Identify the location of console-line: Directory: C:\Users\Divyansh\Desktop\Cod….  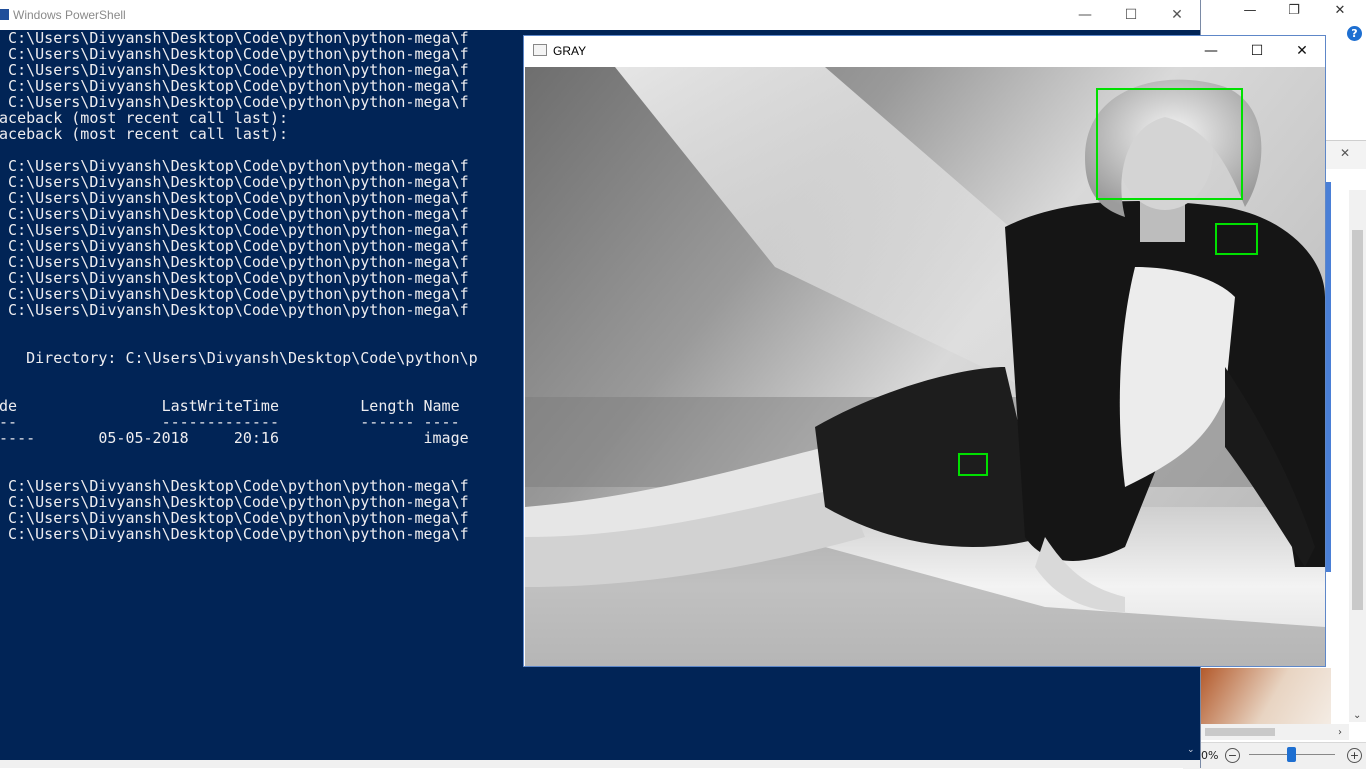
(239, 358).